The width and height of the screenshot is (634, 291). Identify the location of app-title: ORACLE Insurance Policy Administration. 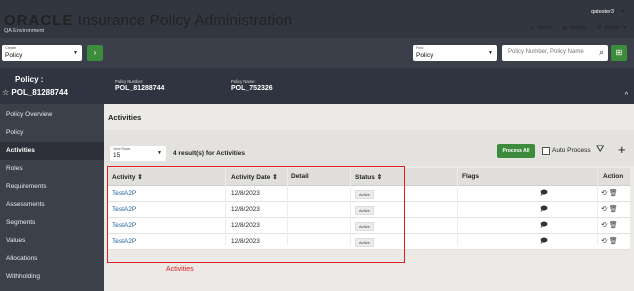
(148, 20).